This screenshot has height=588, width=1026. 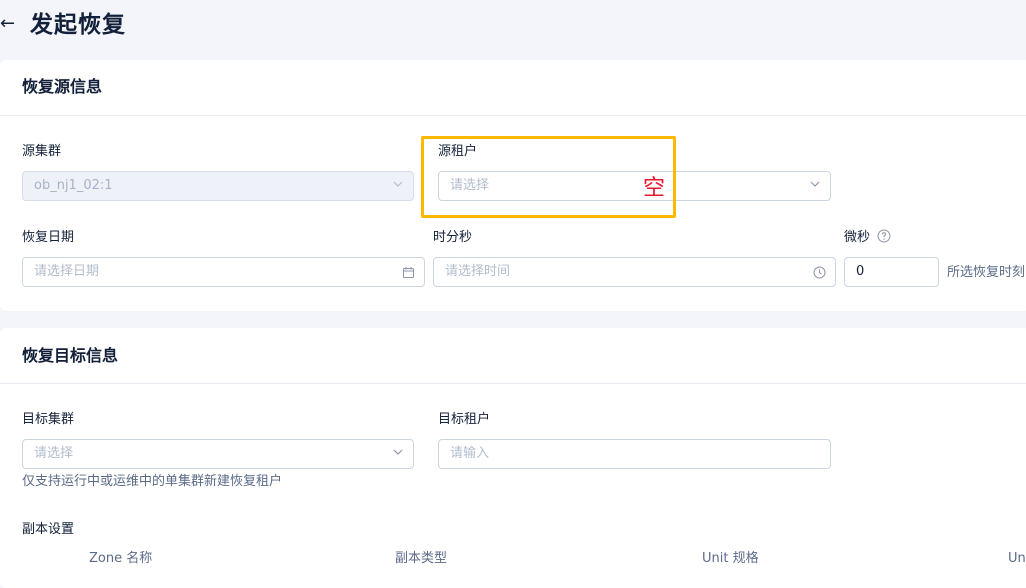 I want to click on restore-time-label: 时分秒, so click(x=453, y=237).